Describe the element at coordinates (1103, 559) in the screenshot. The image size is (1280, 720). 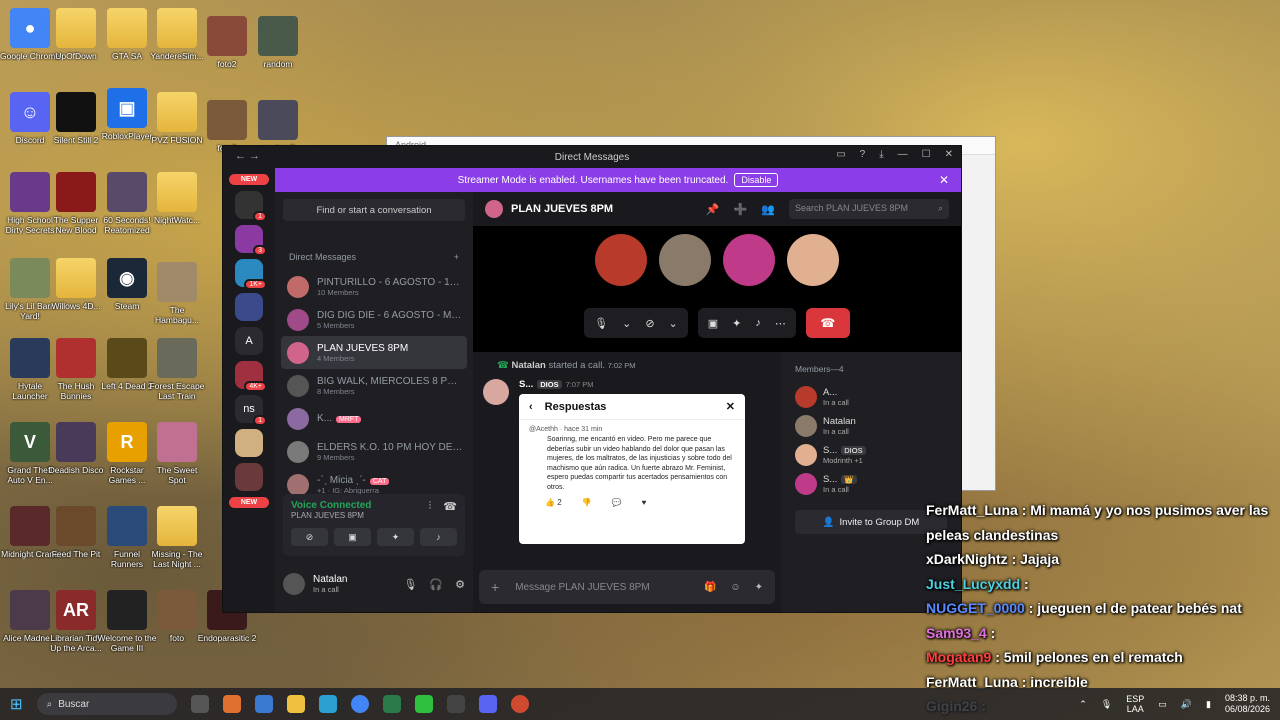
I see `chat-line: xDarkNightz : Jajaja` at that location.